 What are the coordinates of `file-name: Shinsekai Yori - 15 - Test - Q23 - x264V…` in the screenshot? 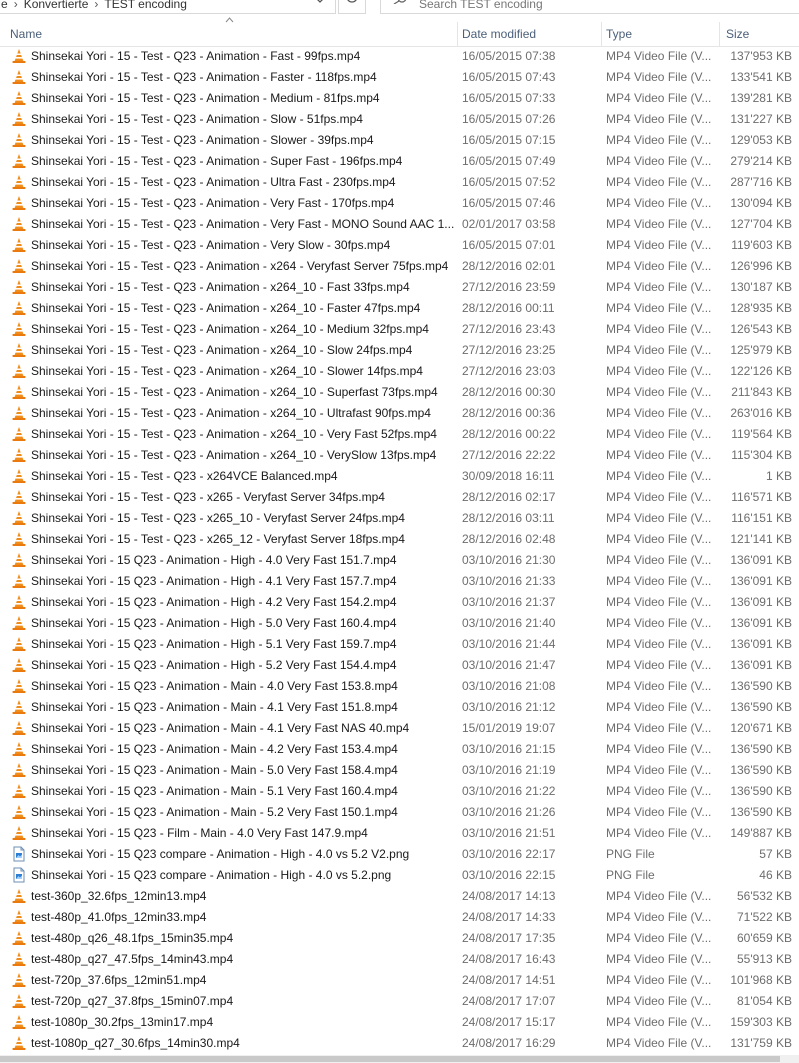 It's located at (184, 476).